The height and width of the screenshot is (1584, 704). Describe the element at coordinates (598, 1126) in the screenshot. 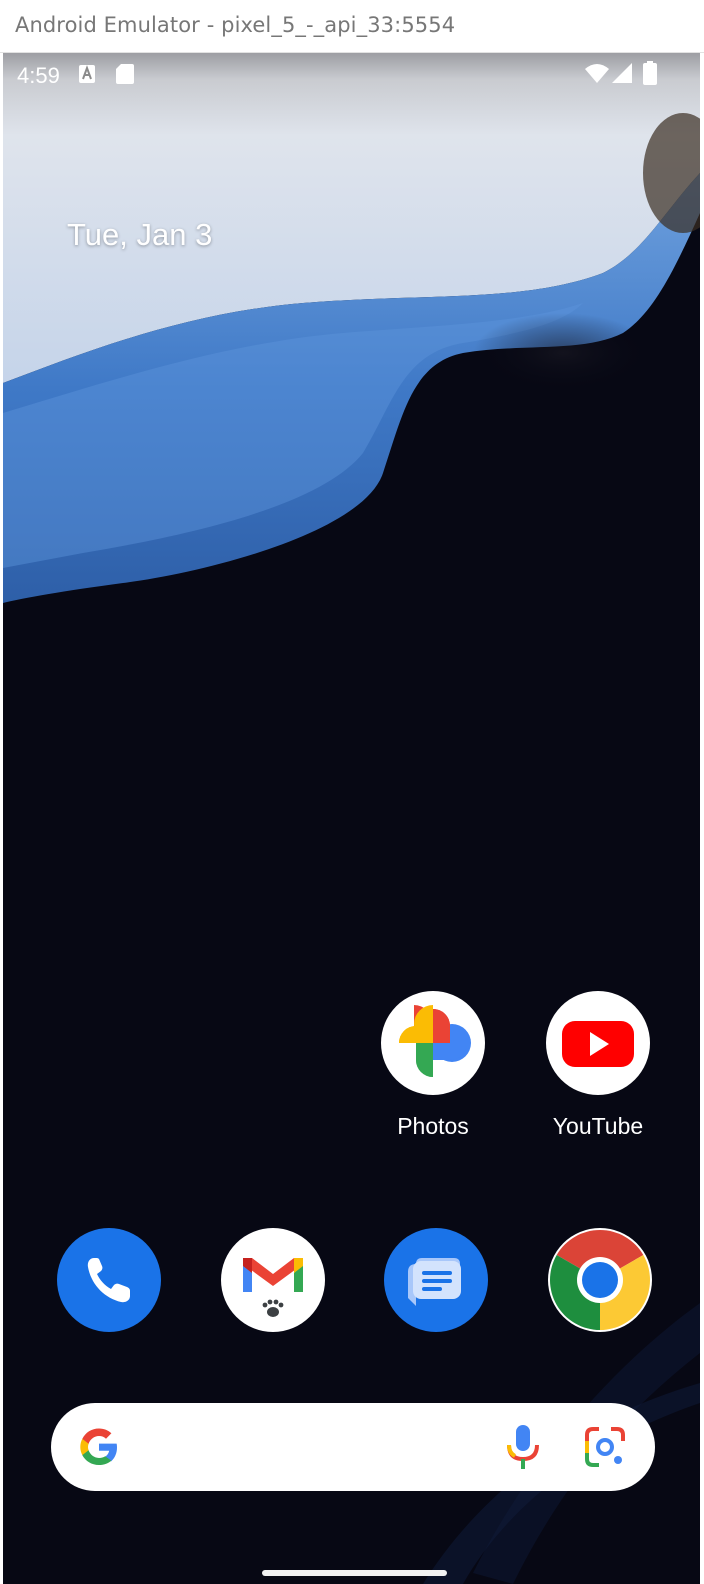

I see `app-label: YouTube` at that location.